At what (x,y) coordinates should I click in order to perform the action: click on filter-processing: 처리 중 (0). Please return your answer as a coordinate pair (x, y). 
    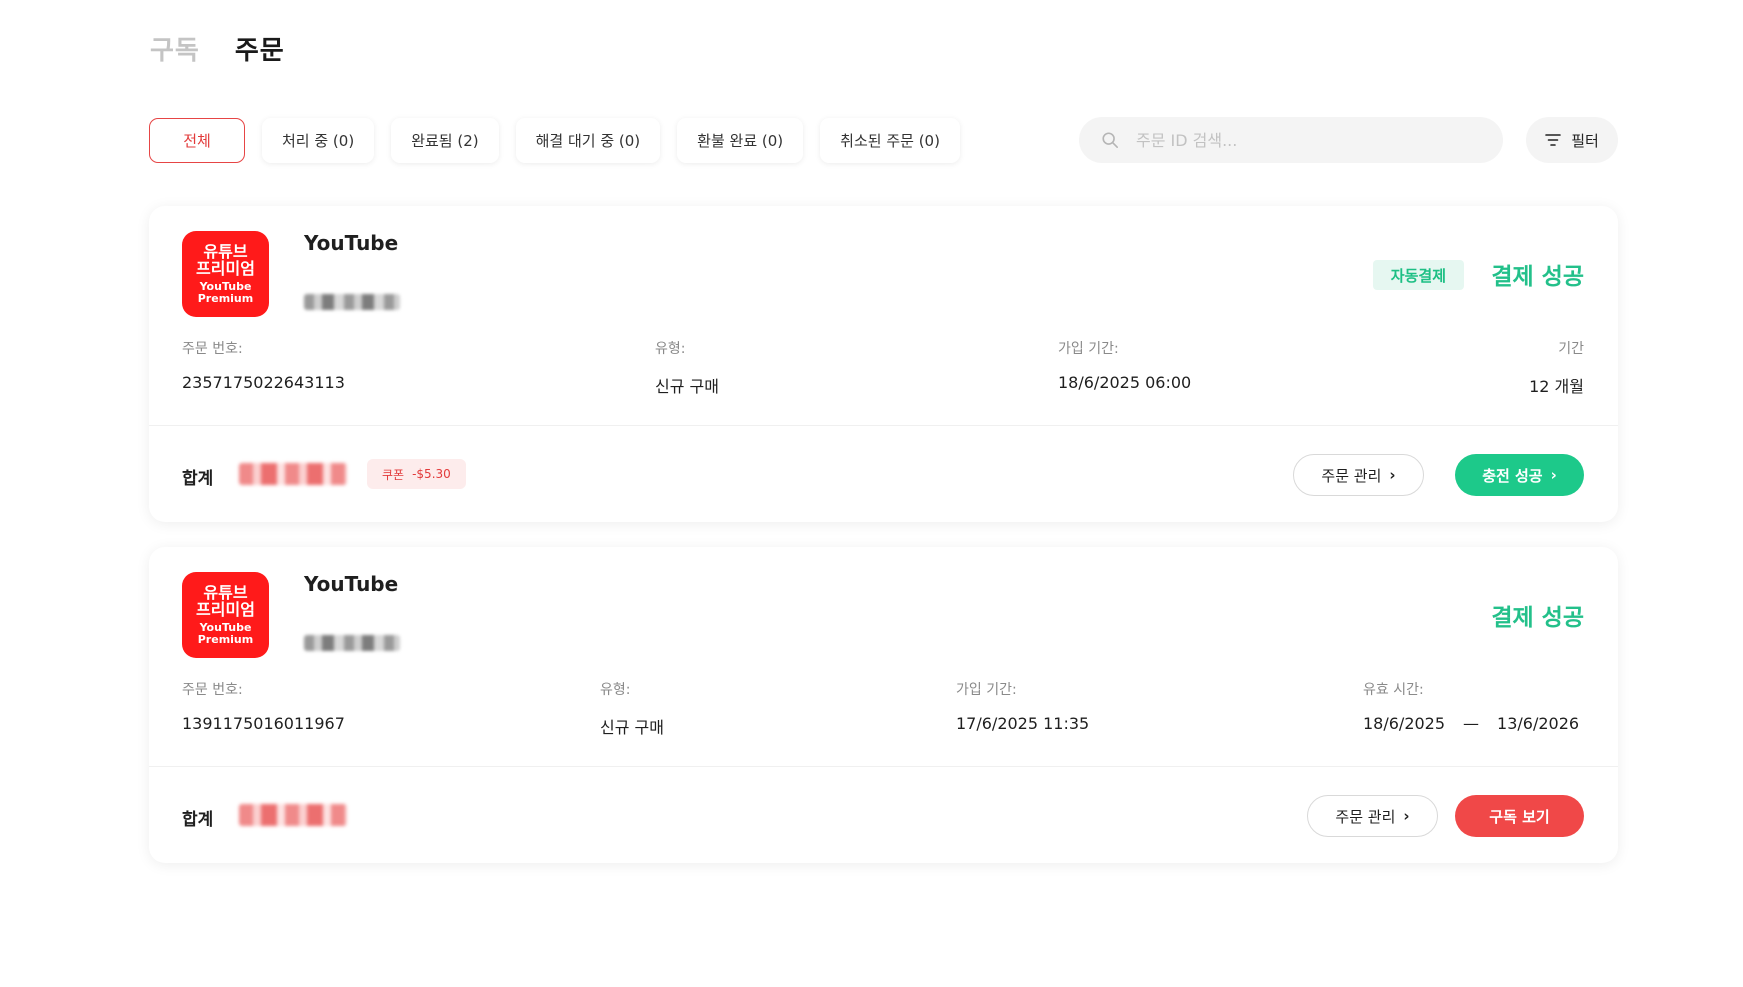
    Looking at the image, I should click on (318, 140).